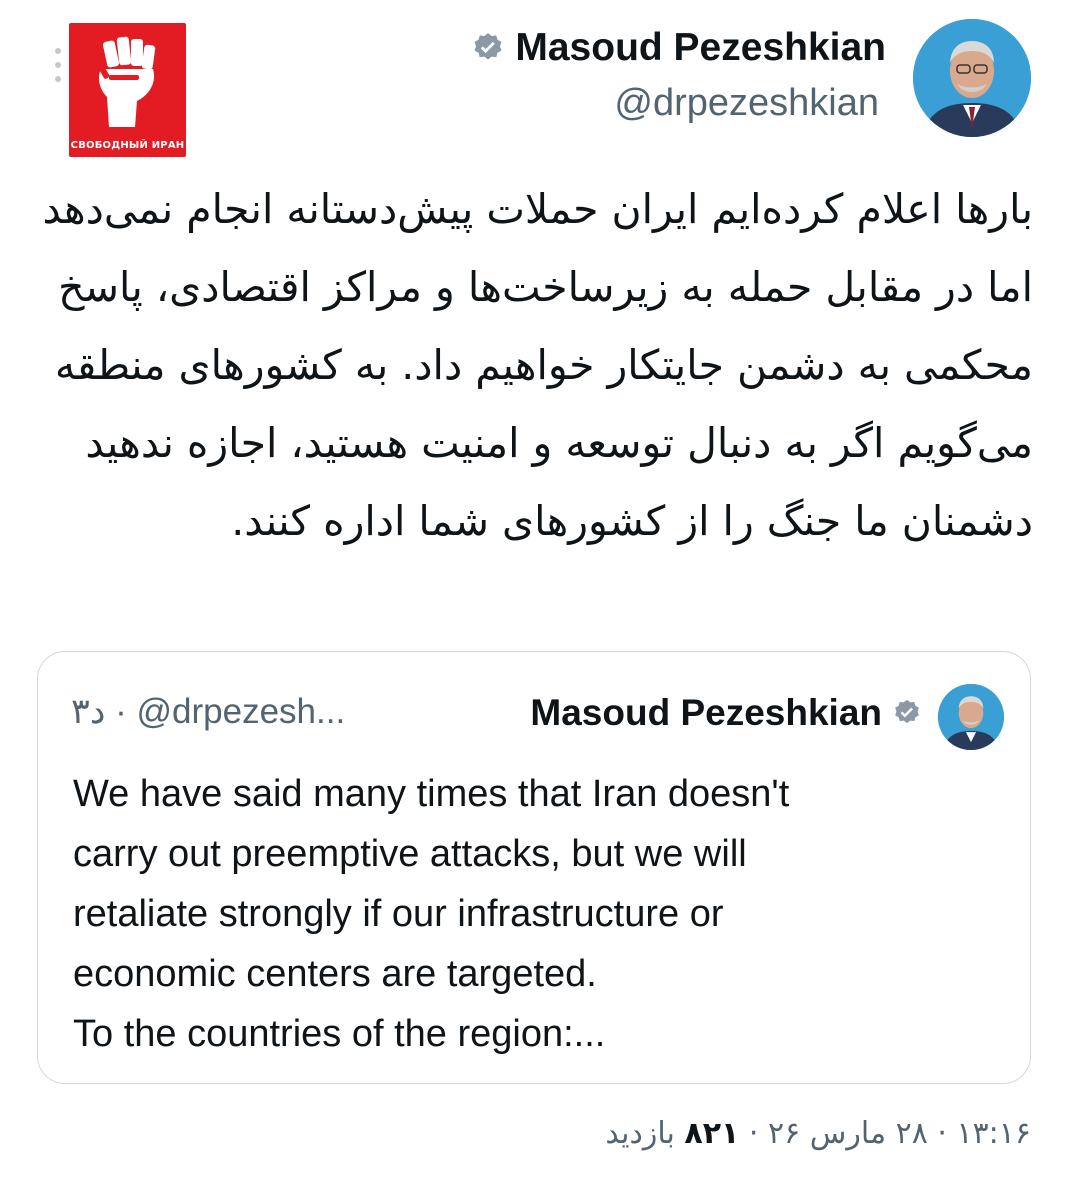  I want to click on quoted-header: Masoud Pezeshkian, so click(726, 713).